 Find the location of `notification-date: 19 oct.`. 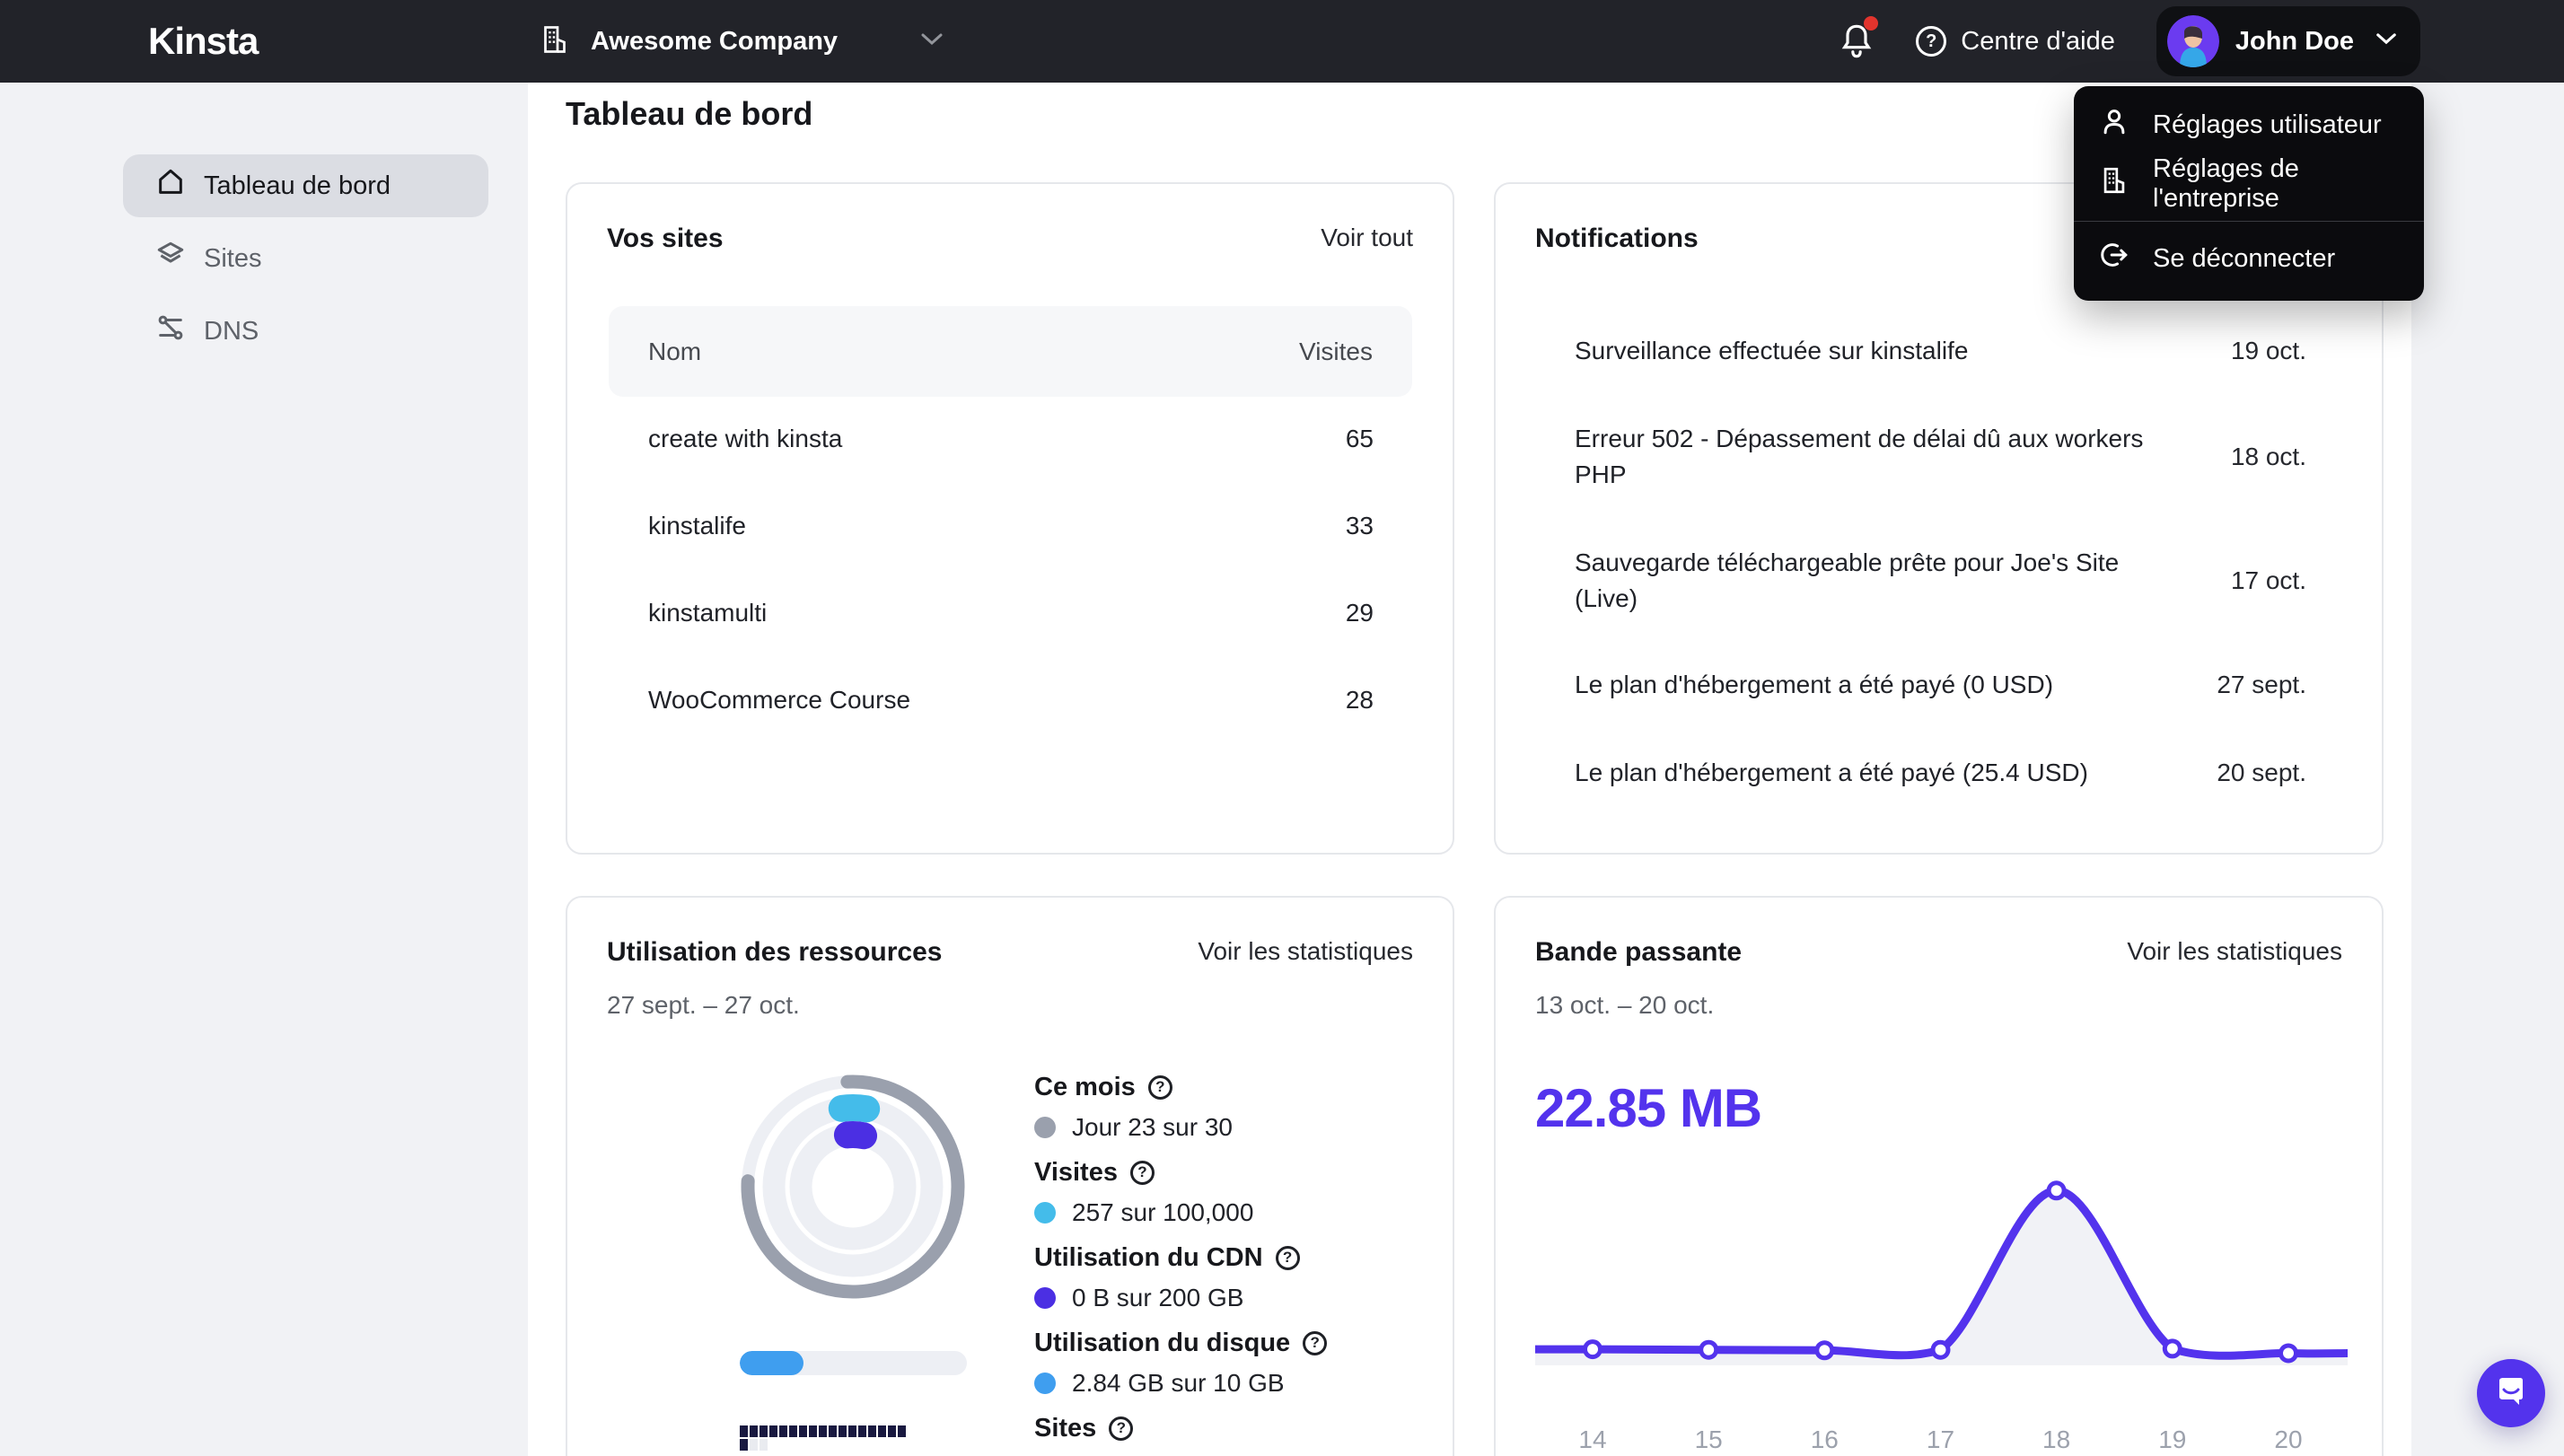

notification-date: 19 oct. is located at coordinates (2268, 350).